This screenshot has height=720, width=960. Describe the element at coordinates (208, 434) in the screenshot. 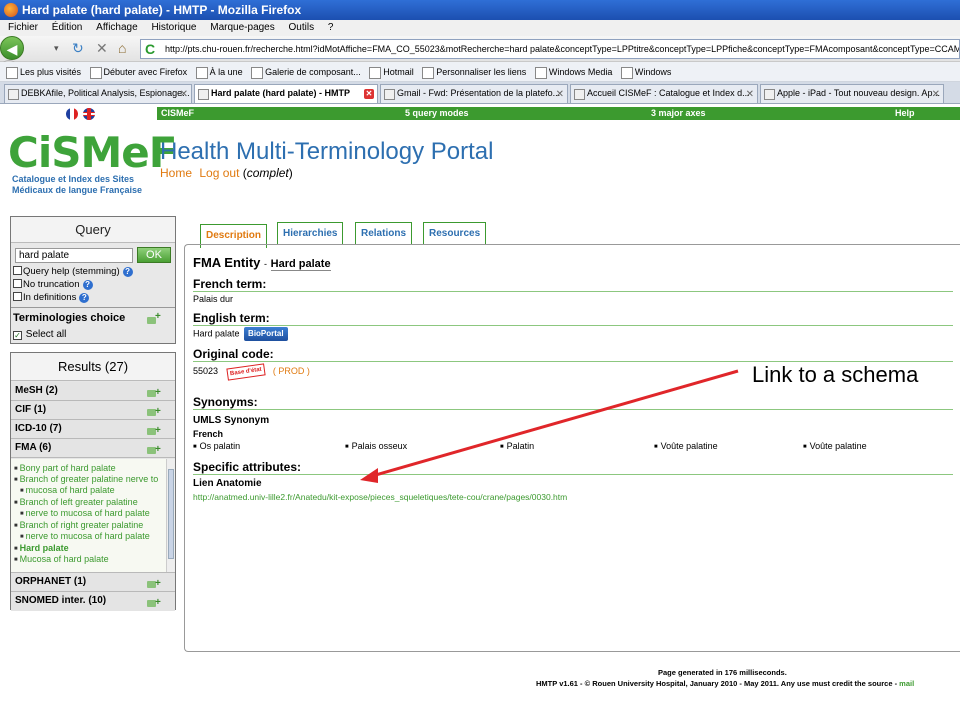

I see `synonym-language-label: French` at that location.